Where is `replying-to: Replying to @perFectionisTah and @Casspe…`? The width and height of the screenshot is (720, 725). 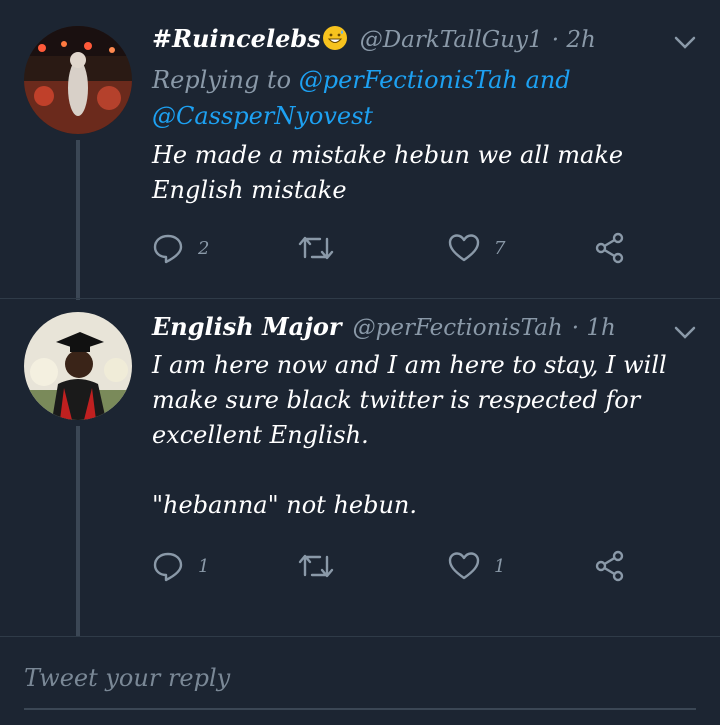
replying-to: Replying to @perFectionisTah and @Casspe… is located at coordinates (412, 98).